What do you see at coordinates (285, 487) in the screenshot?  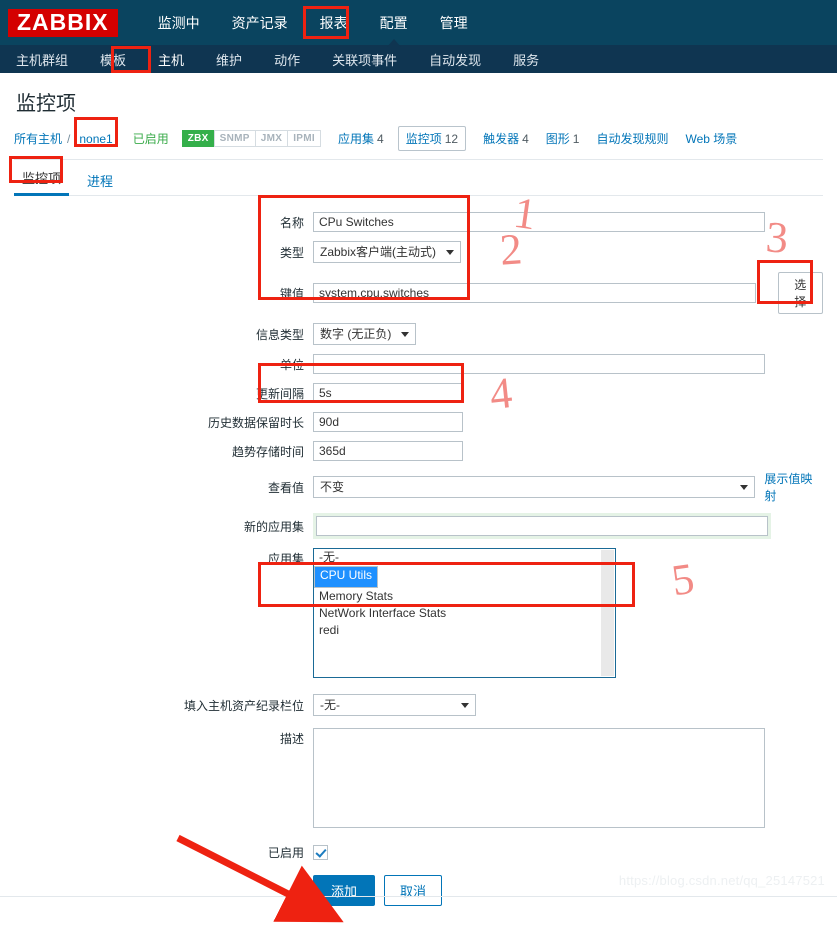 I see `label-value-view: 查看值` at bounding box center [285, 487].